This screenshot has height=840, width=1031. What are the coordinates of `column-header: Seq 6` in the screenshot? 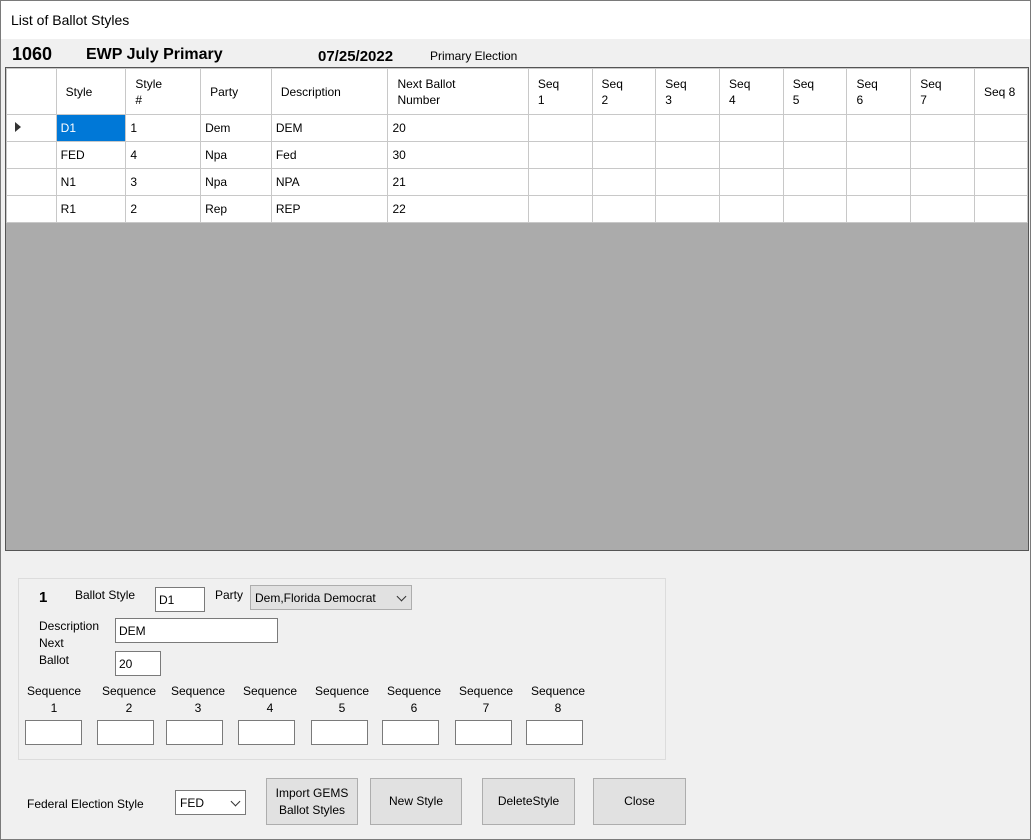 It's located at (879, 91).